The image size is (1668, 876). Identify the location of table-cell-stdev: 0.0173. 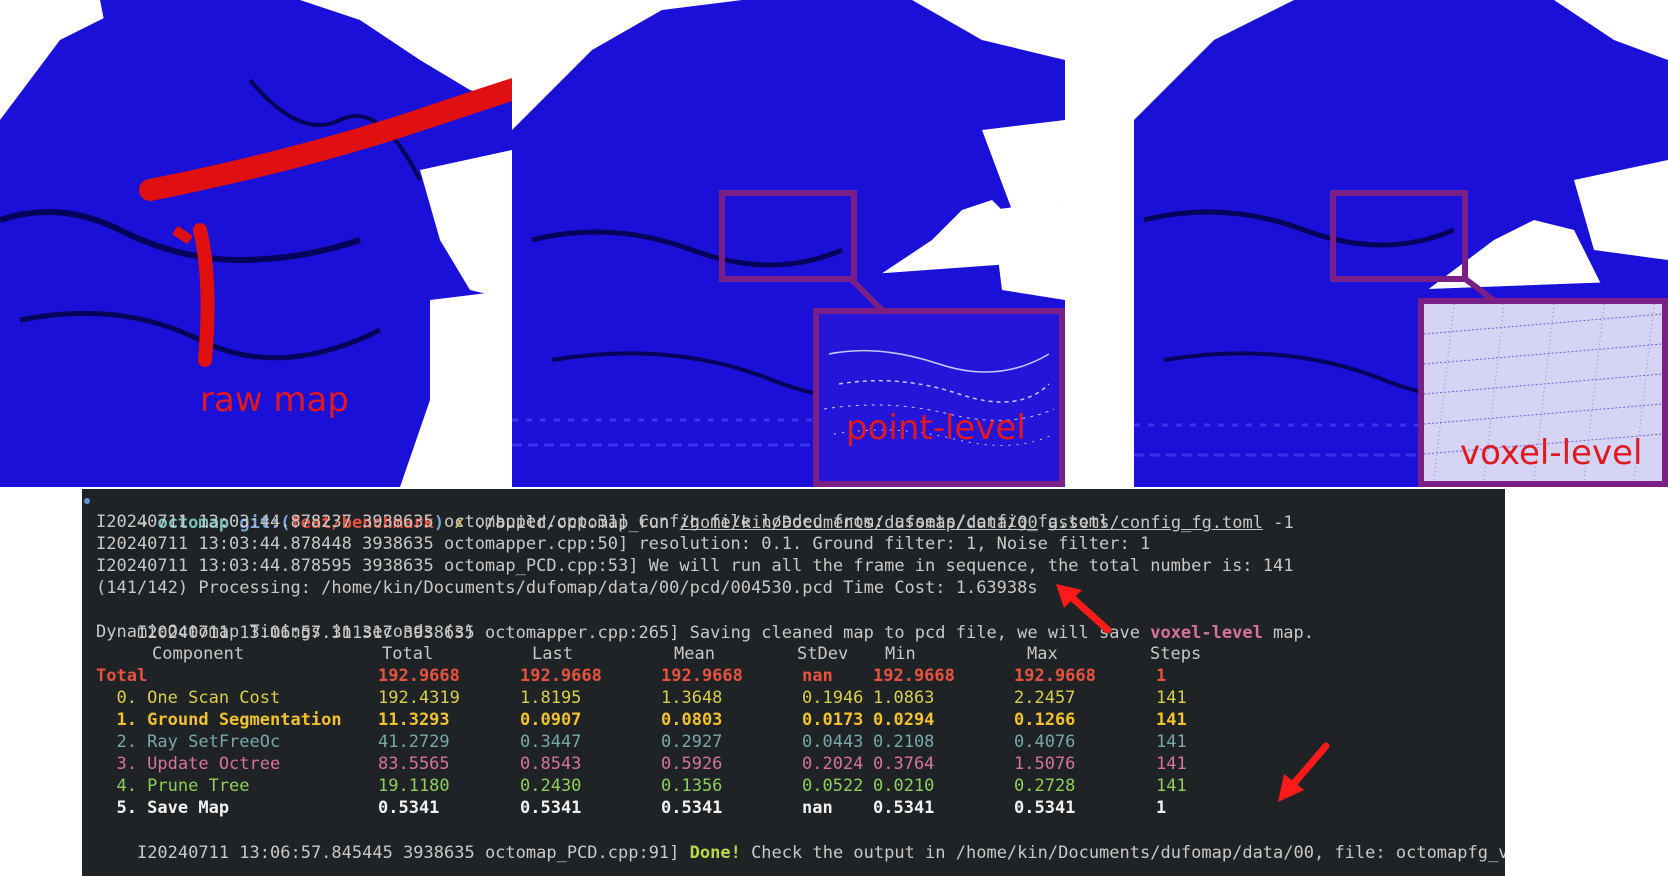
(833, 720).